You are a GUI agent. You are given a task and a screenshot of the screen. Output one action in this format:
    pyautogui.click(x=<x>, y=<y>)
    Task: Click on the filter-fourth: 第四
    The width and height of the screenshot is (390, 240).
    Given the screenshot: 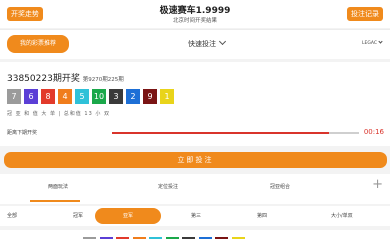 What is the action you would take?
    pyautogui.click(x=262, y=215)
    